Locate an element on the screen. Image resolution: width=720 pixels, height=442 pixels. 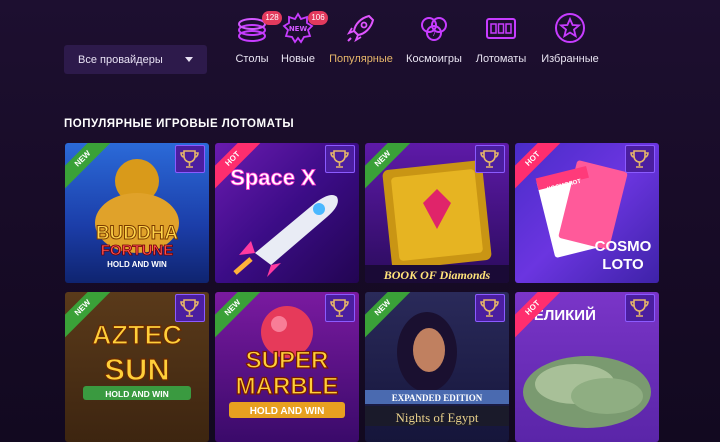
game-tile-buddha-fortune: BUDDHA FORTUNE HOLD AND WIN NEW is located at coordinates (137, 213).